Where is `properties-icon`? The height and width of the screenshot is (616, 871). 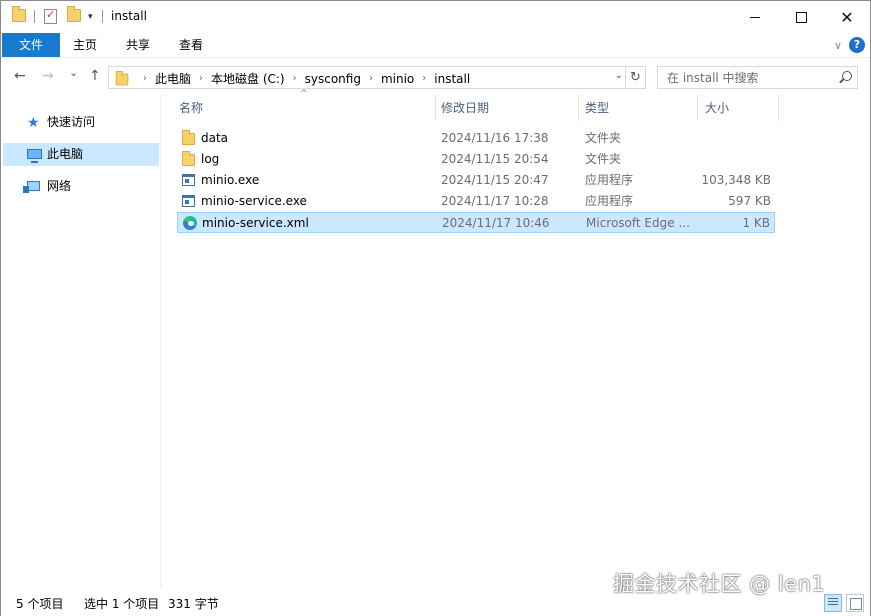
properties-icon is located at coordinates (50, 16).